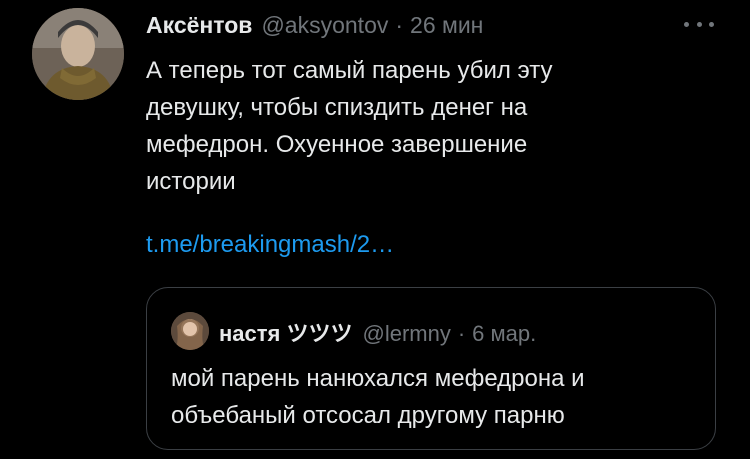 Image resolution: width=750 pixels, height=459 pixels. I want to click on tweet-text-line: мефедрон. Охуенное завершение, so click(337, 144).